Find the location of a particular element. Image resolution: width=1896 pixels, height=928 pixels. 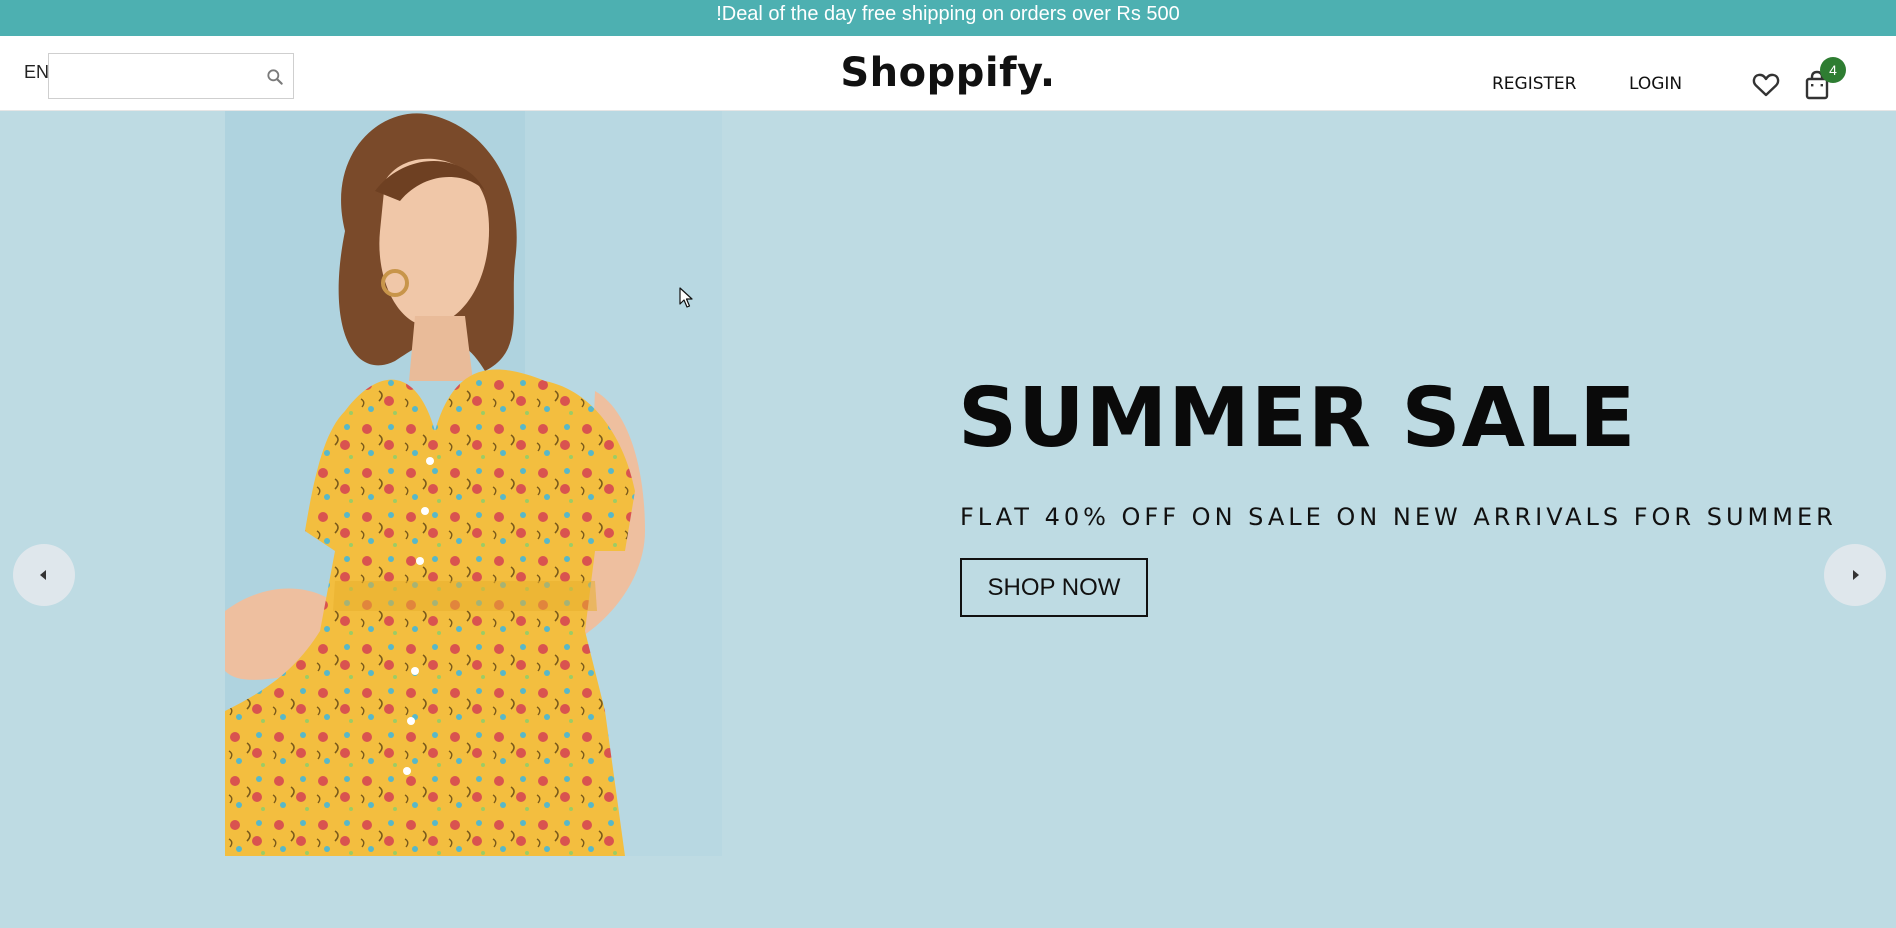

arrow-left-icon is located at coordinates (43, 575).